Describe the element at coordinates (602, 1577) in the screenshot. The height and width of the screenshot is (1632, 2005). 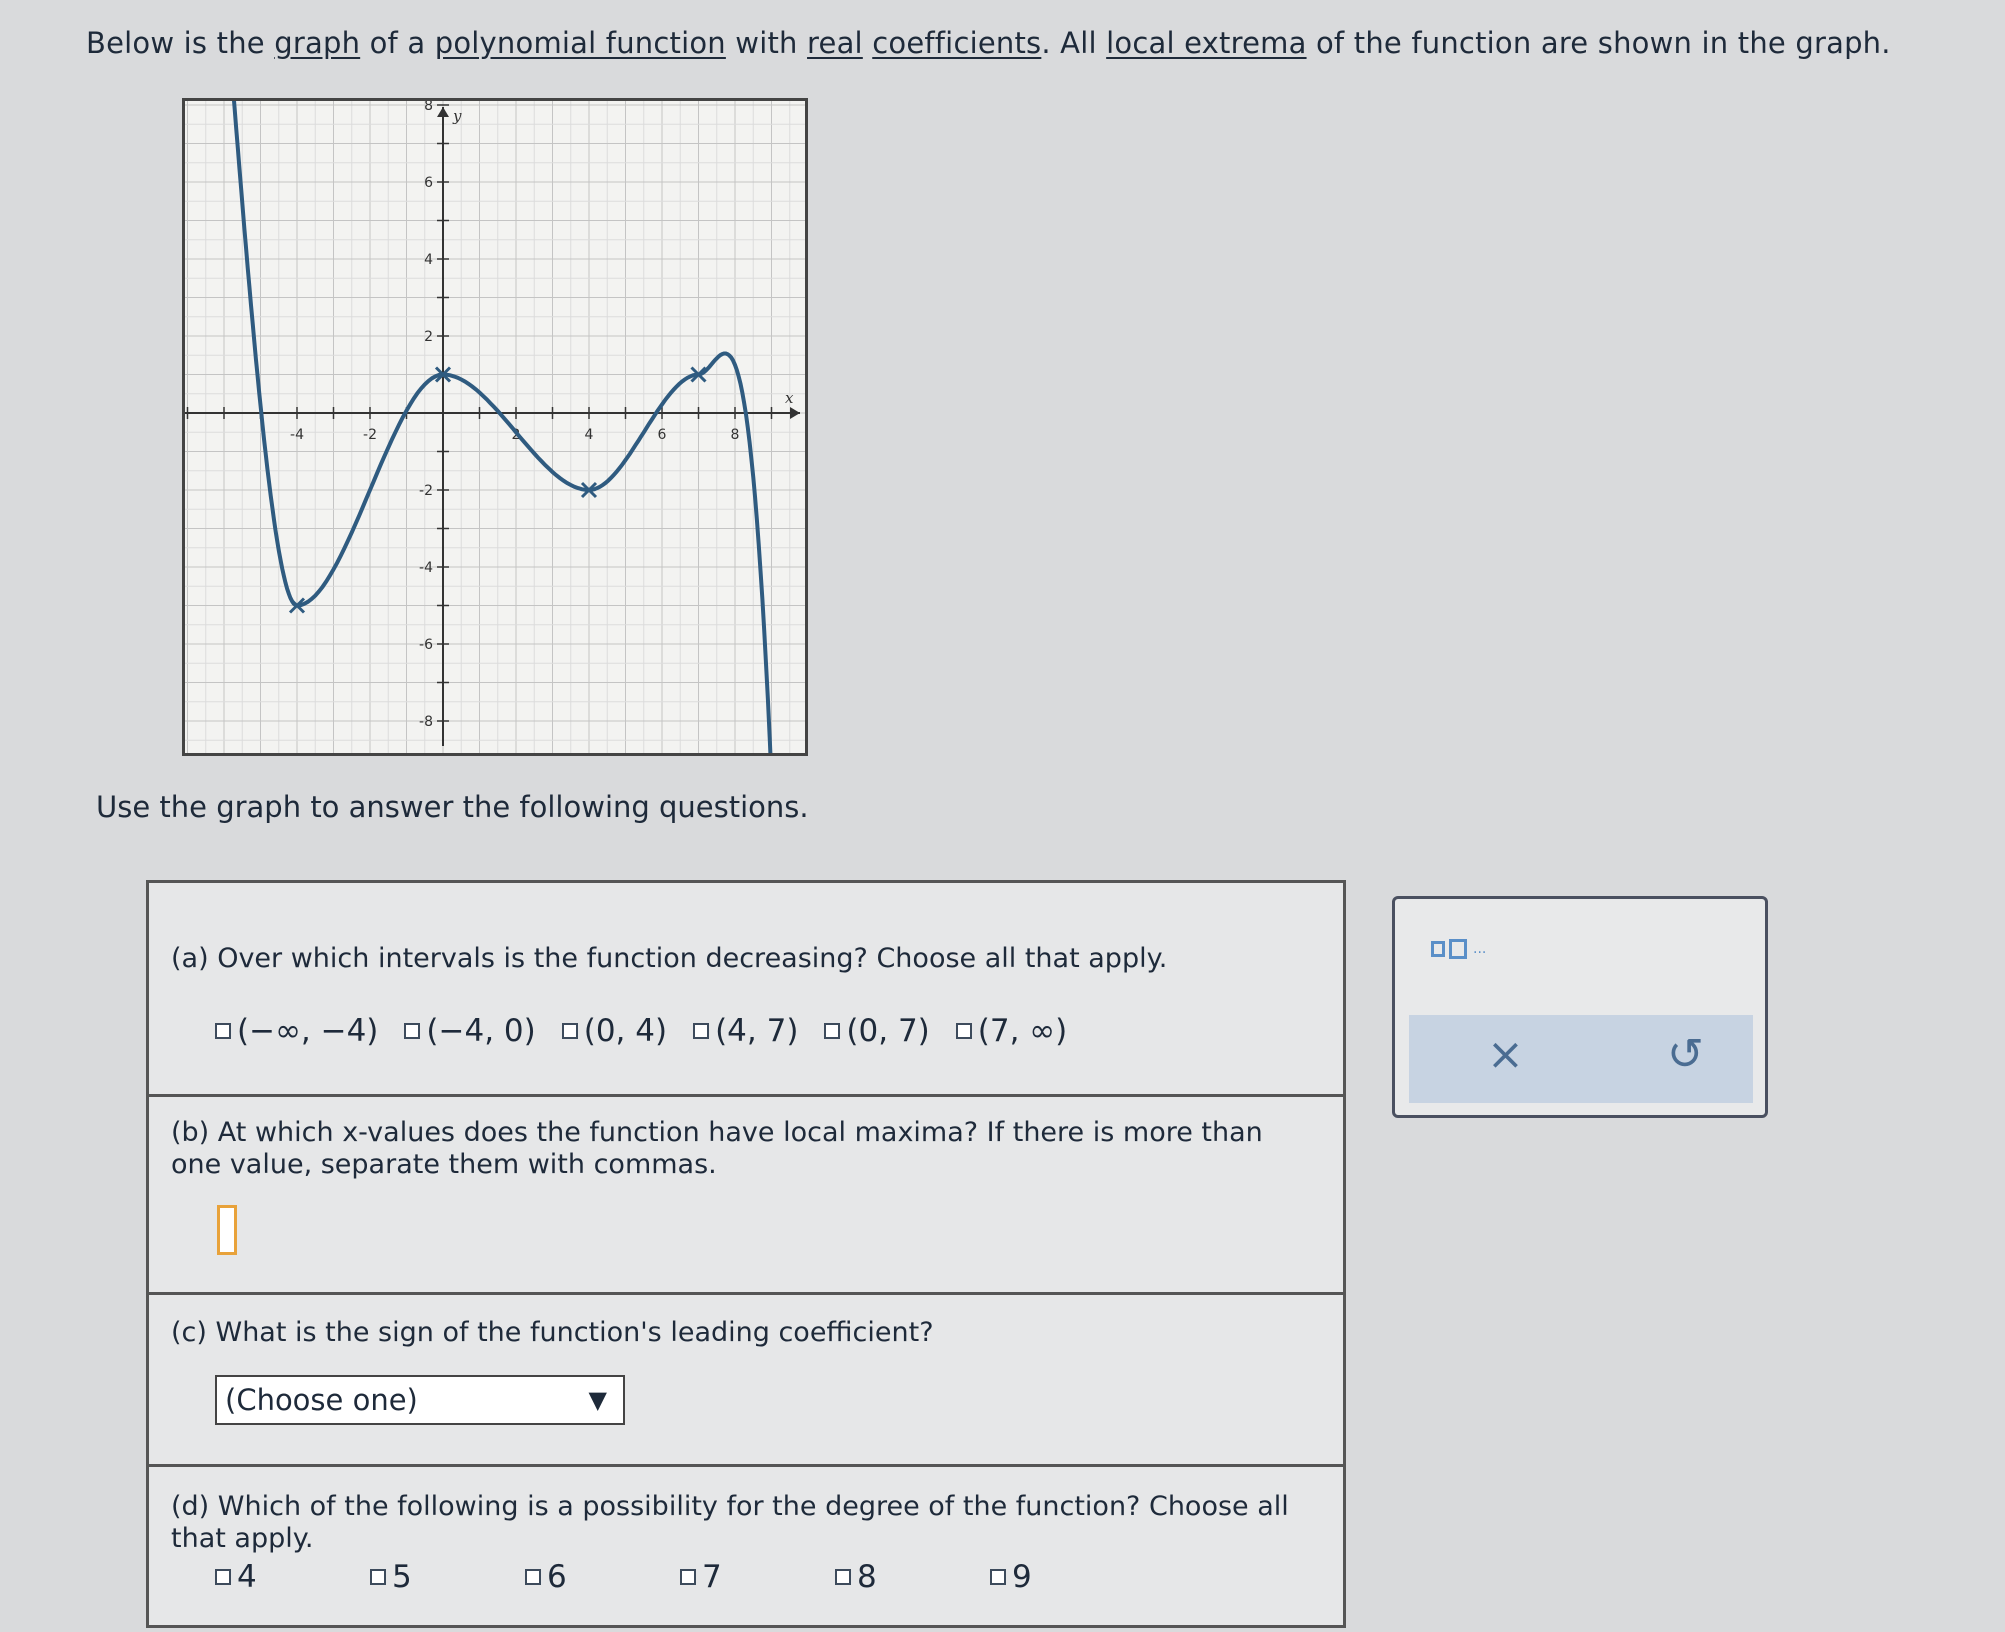
I see `option-degree-3: 6` at that location.